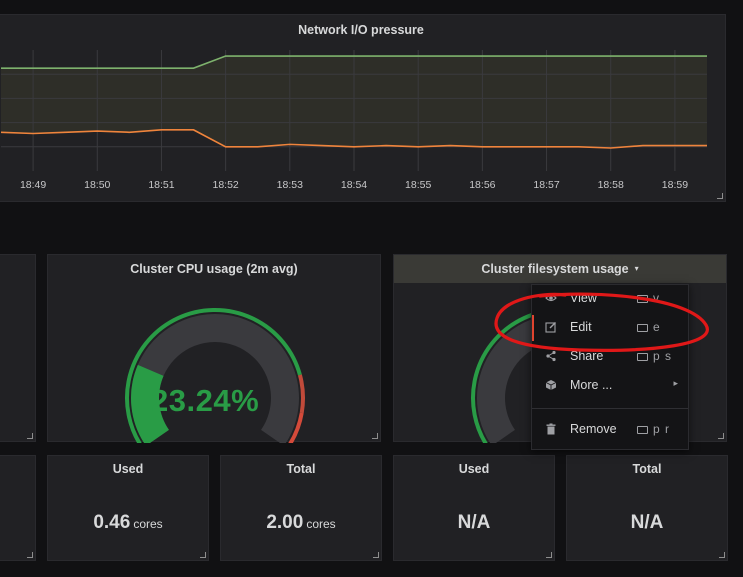 This screenshot has height=577, width=743. What do you see at coordinates (610, 408) in the screenshot?
I see `menu-divider` at bounding box center [610, 408].